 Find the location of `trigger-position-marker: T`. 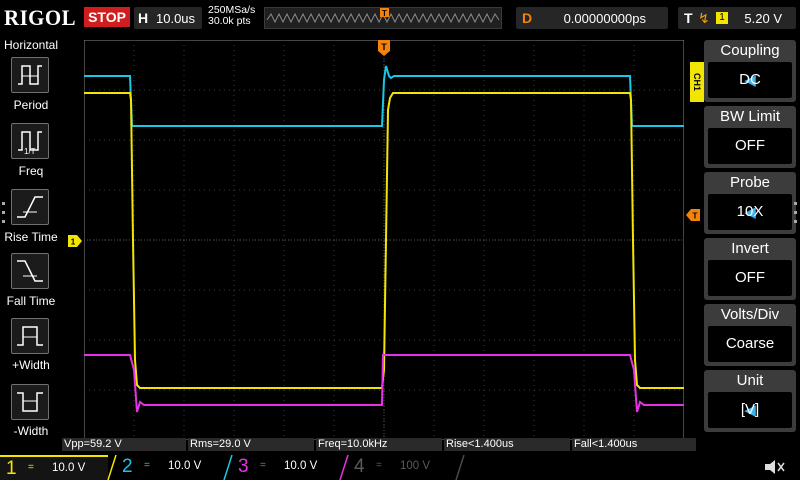

trigger-position-marker: T is located at coordinates (384, 48).